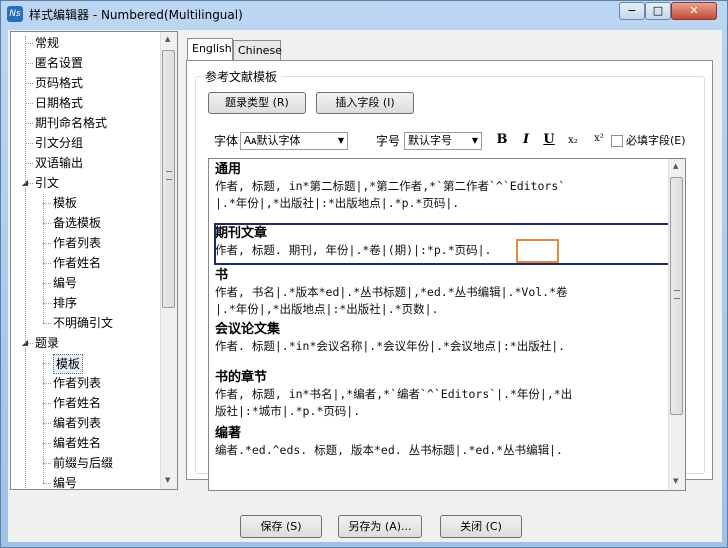 This screenshot has width=728, height=548. Describe the element at coordinates (59, 83) in the screenshot. I see `tree-item: 页码格式` at that location.